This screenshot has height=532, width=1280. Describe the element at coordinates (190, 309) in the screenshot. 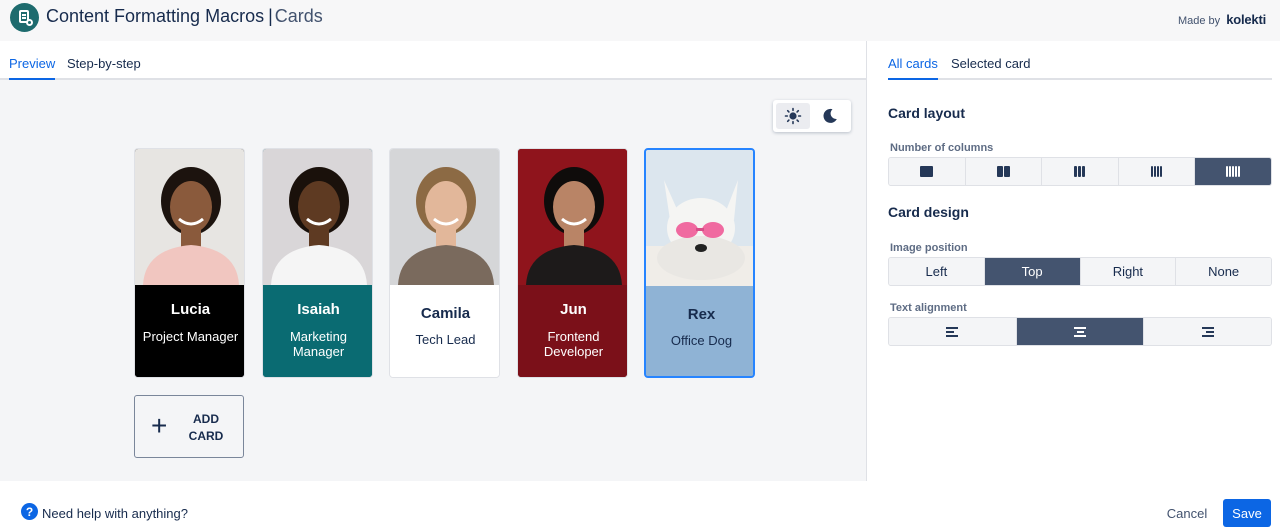

I see `card-name: Lucia` at that location.